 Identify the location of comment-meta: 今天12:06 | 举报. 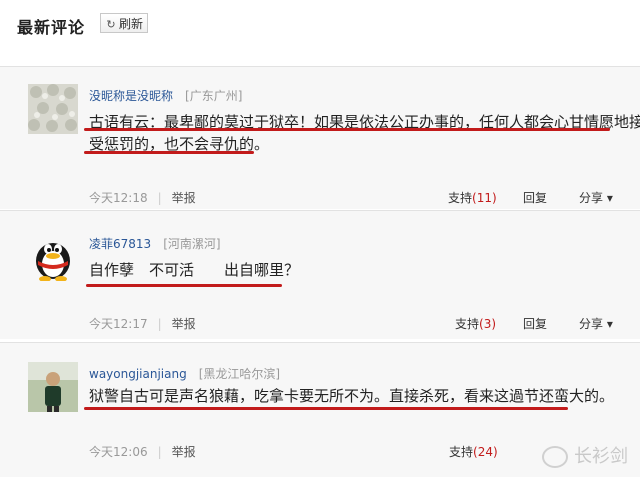
(142, 452).